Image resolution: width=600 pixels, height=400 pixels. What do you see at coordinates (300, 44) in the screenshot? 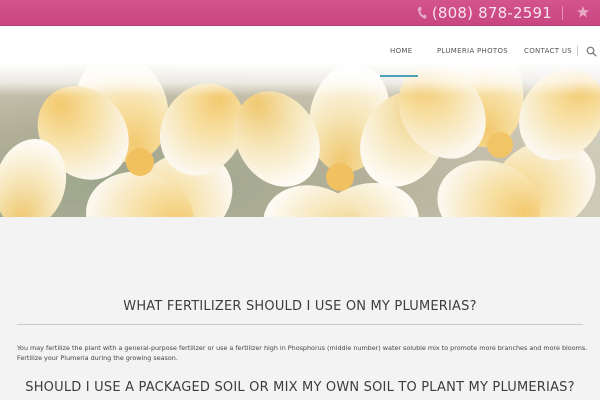
I see `site-header` at bounding box center [300, 44].